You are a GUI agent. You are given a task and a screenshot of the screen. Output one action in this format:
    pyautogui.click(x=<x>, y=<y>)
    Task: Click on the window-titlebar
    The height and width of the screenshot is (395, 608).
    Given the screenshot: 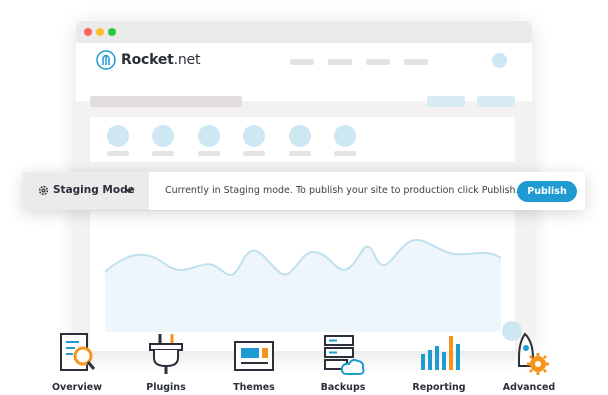 What is the action you would take?
    pyautogui.click(x=304, y=32)
    